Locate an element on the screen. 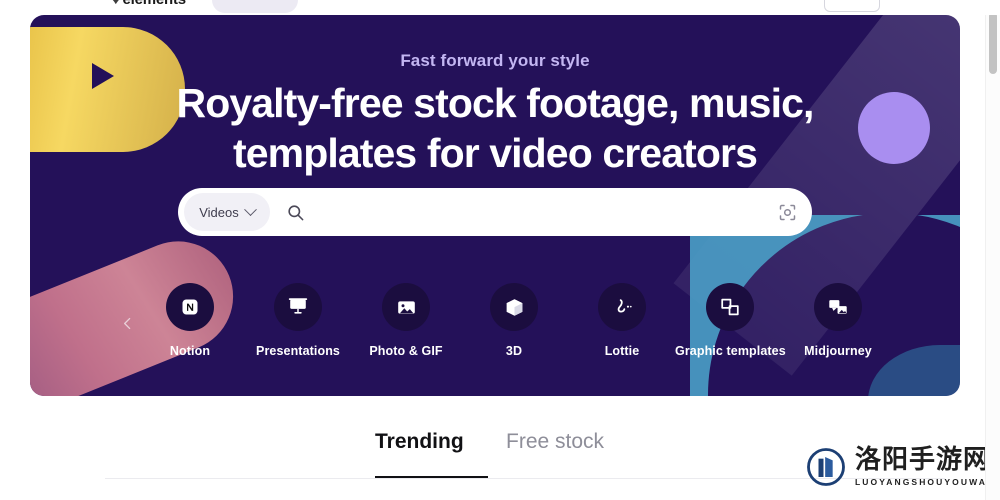 The width and height of the screenshot is (1000, 500). lottie-icon is located at coordinates (622, 307).